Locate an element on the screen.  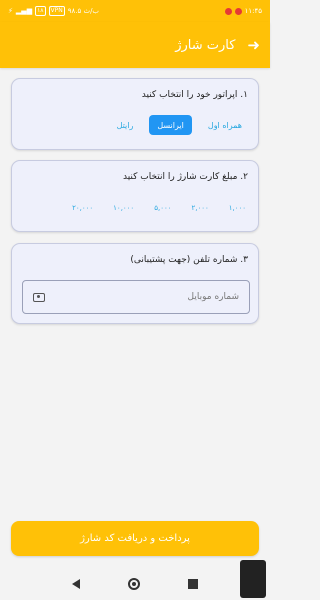
status-left: ⚡ ▂▄▆ ۱۸ VPN ۹۸.۵ ب/ث is located at coordinates (53, 11).